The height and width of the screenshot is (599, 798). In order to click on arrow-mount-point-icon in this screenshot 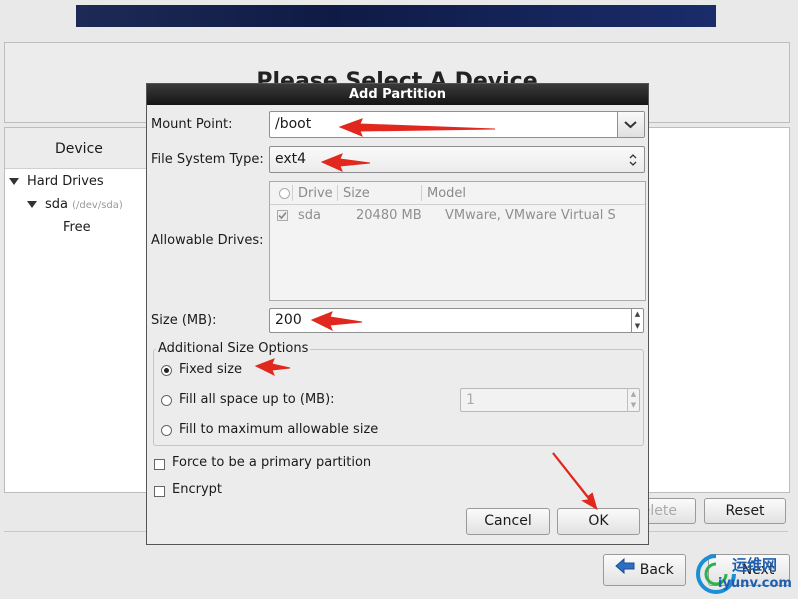, I will do `click(417, 127)`.